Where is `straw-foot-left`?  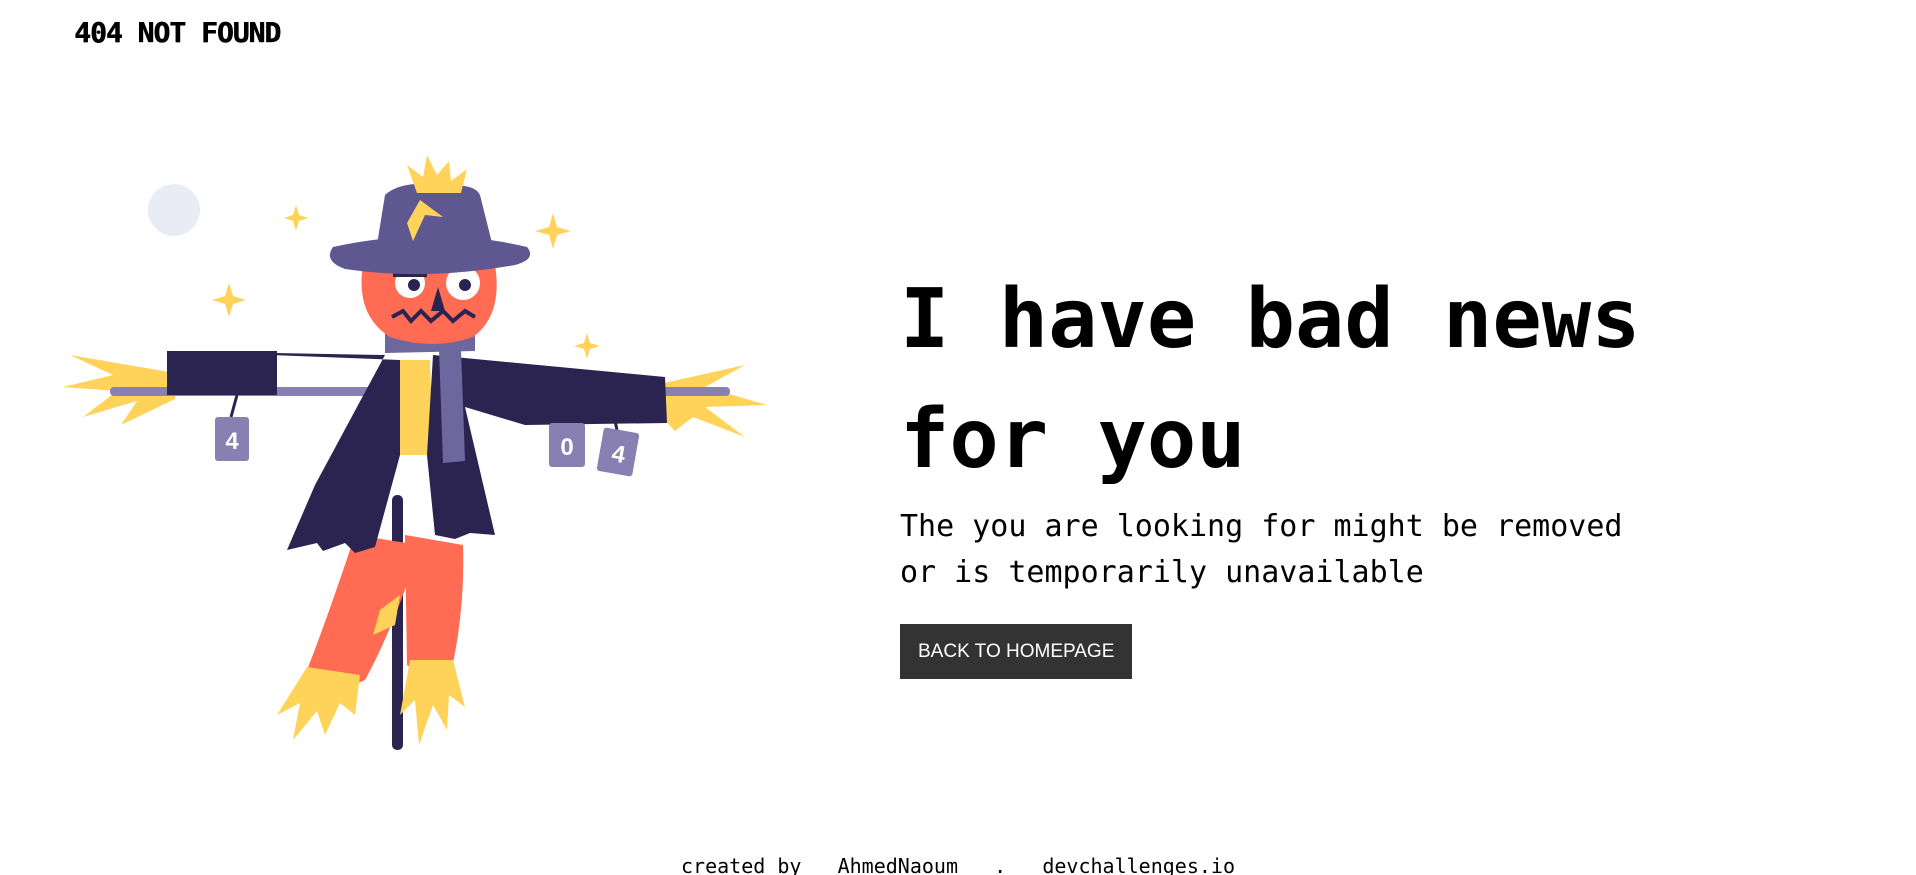
straw-foot-left is located at coordinates (318, 703).